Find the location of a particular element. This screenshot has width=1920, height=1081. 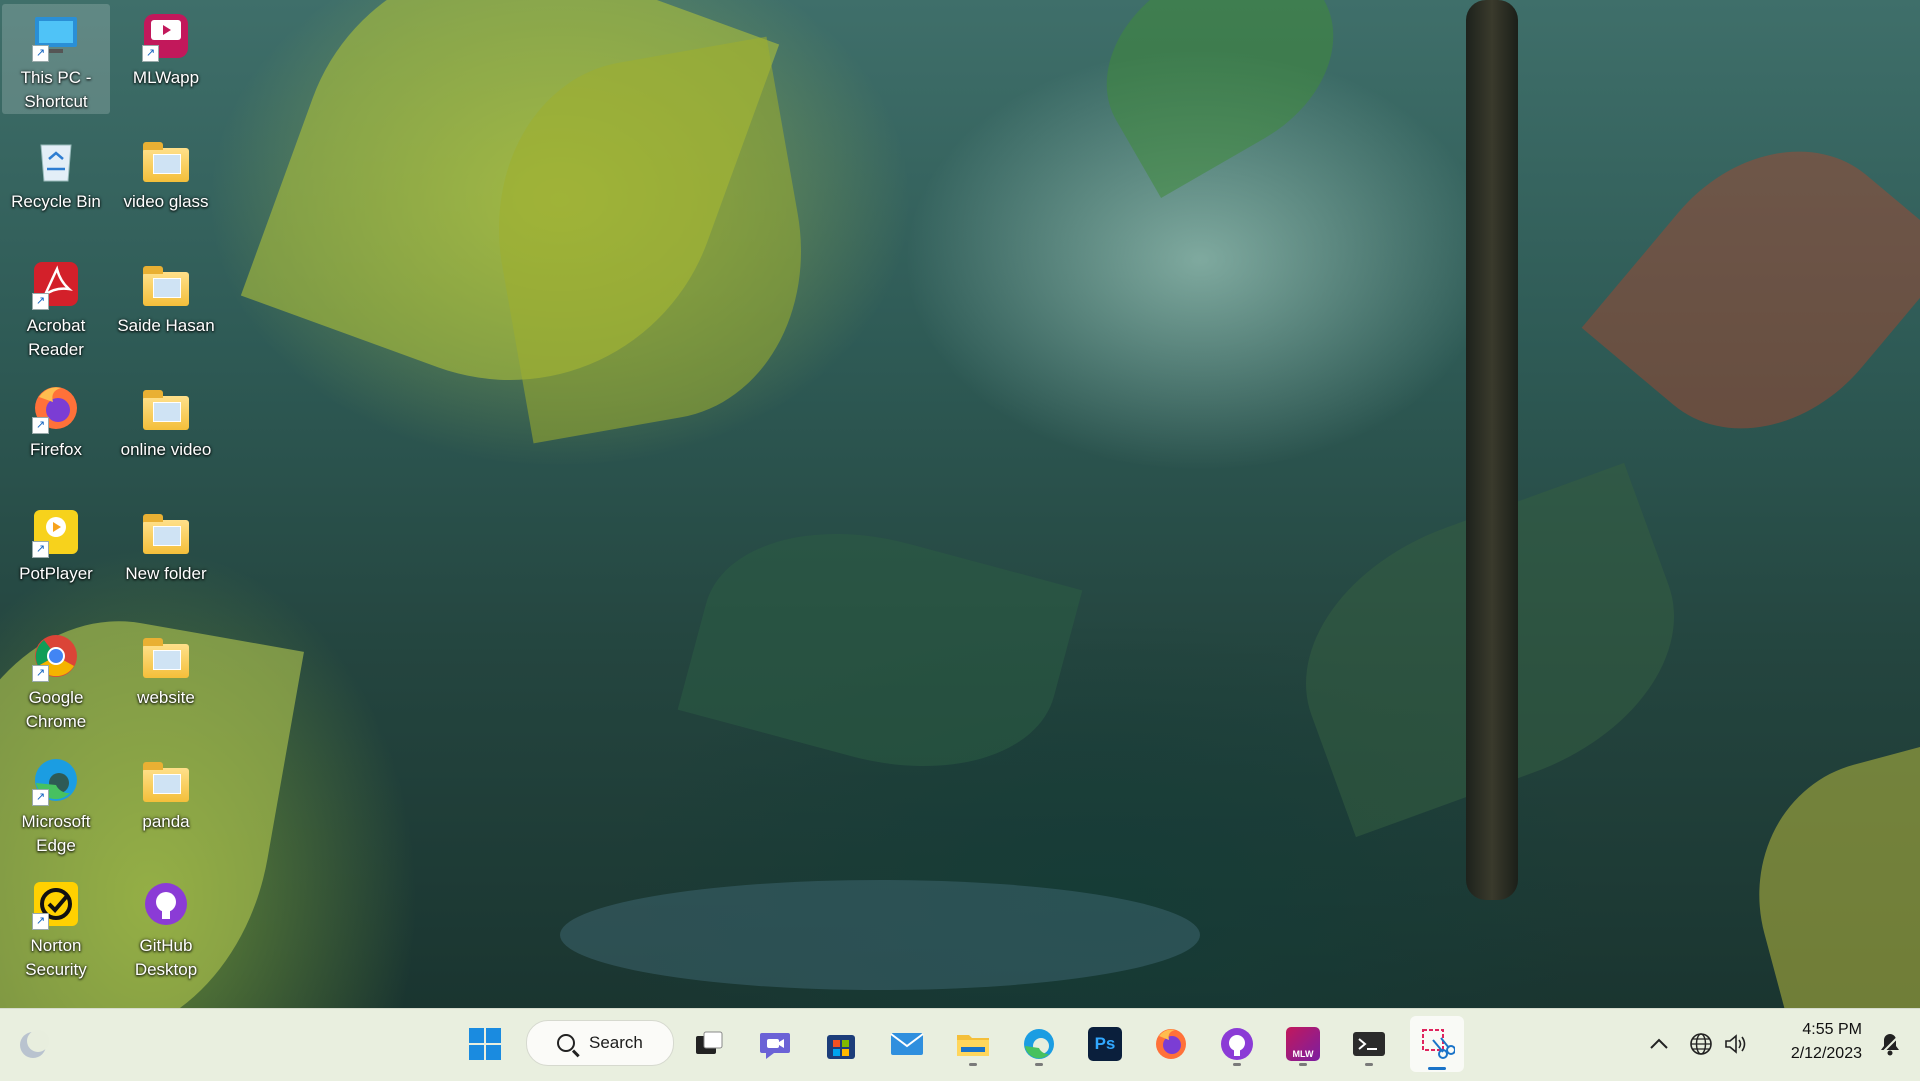

desktop-icon-github-desktop: GitHub Desktop is located at coordinates (166, 927).